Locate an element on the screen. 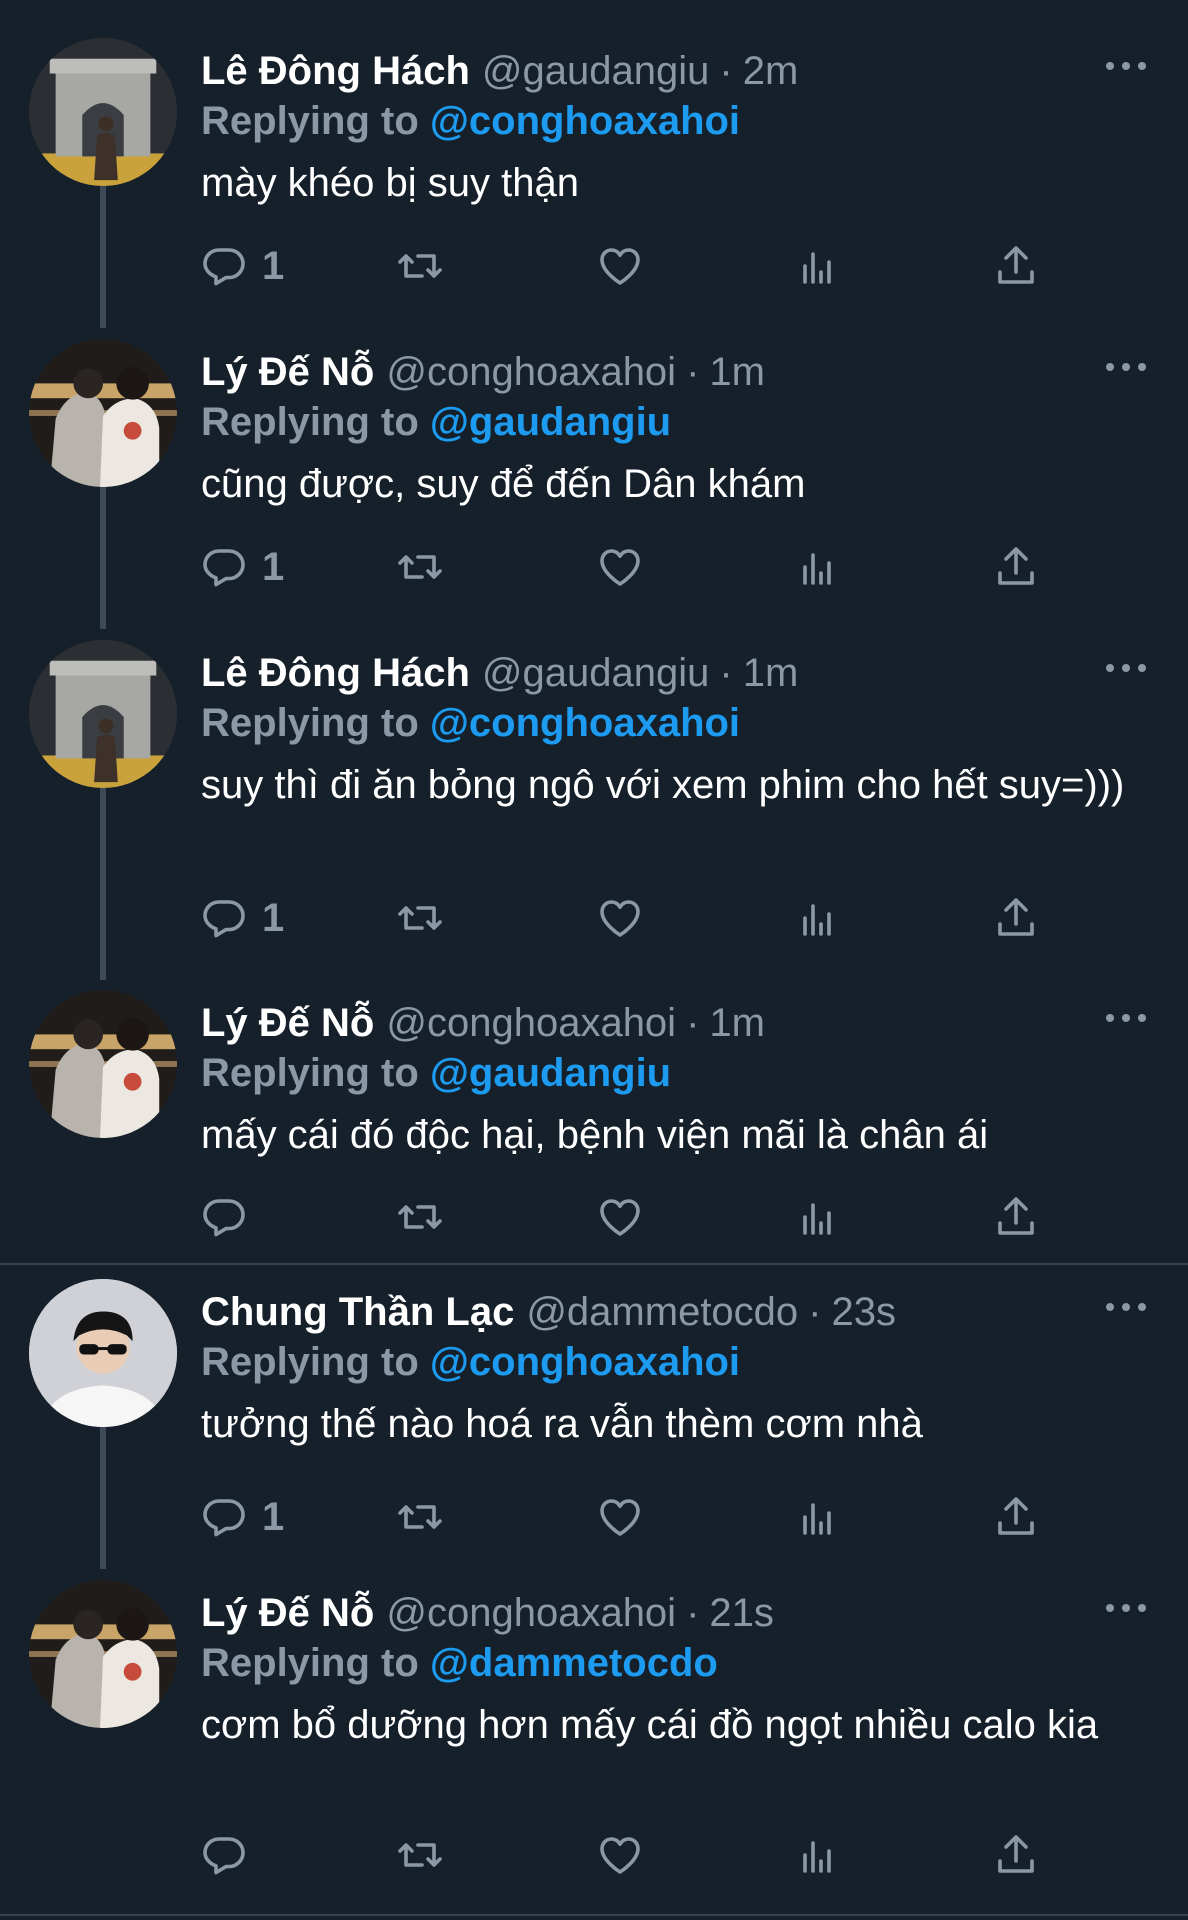 This screenshot has height=1920, width=1188. analytics-icon is located at coordinates (817, 920).